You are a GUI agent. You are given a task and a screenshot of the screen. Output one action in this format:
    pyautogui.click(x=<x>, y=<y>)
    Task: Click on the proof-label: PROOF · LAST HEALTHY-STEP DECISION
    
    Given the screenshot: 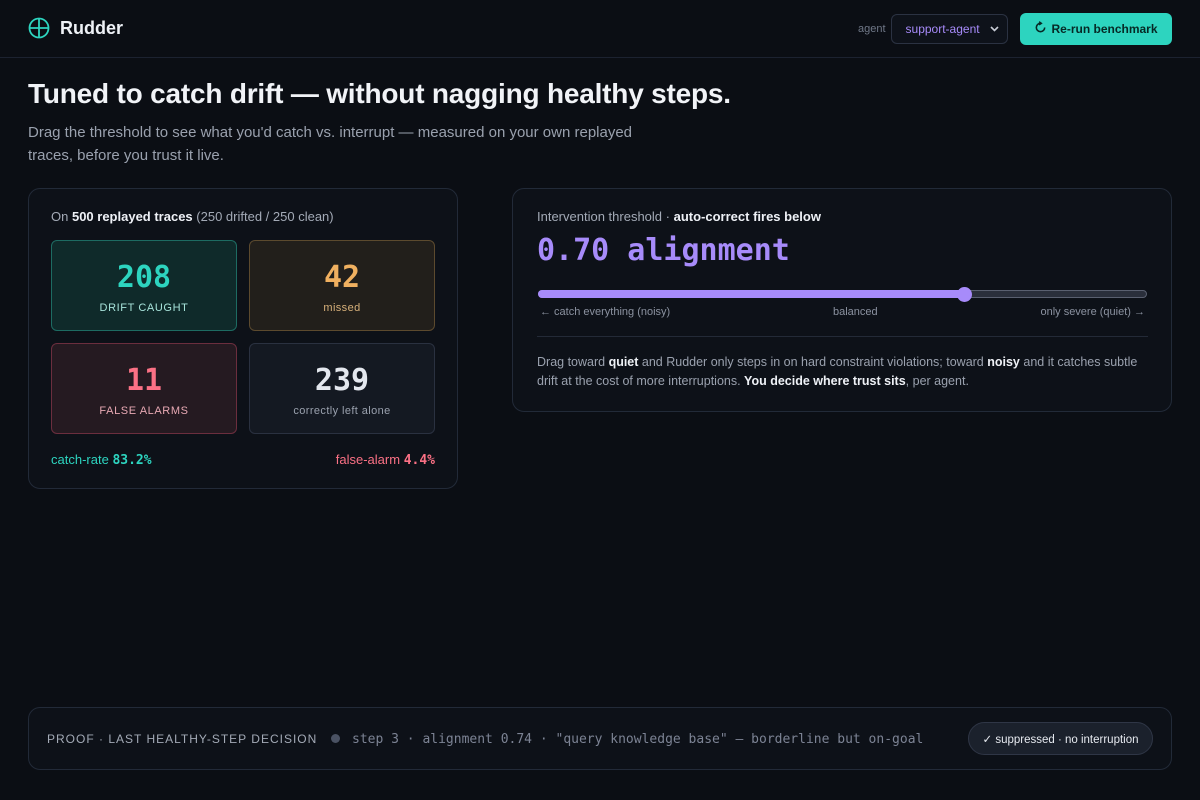 What is the action you would take?
    pyautogui.click(x=182, y=739)
    